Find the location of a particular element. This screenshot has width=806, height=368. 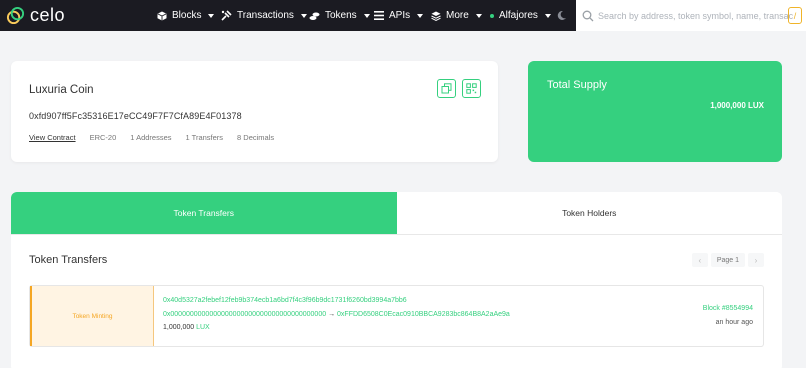

amount-unit-link: LUX is located at coordinates (203, 327).